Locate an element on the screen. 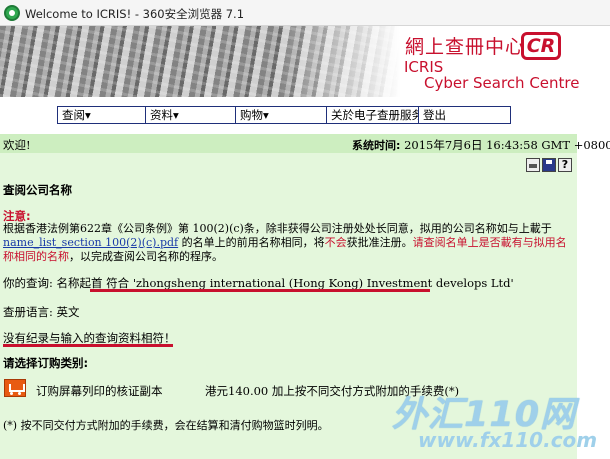  notice-text-4: ，以完成查阅公司名称的程序。 is located at coordinates (146, 256).